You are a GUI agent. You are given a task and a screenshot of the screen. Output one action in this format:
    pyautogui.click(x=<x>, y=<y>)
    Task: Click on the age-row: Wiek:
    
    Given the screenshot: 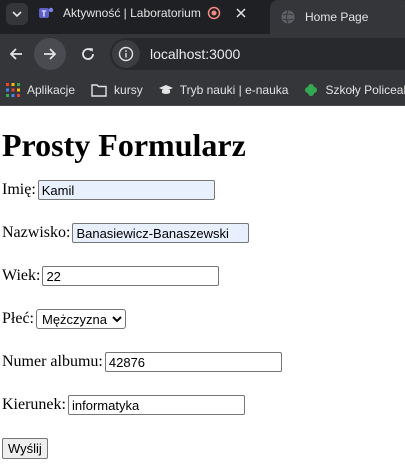 What is the action you would take?
    pyautogui.click(x=202, y=276)
    